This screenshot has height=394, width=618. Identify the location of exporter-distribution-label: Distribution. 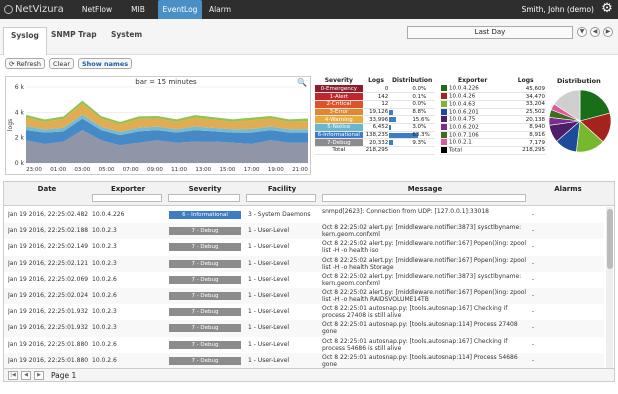
(579, 81).